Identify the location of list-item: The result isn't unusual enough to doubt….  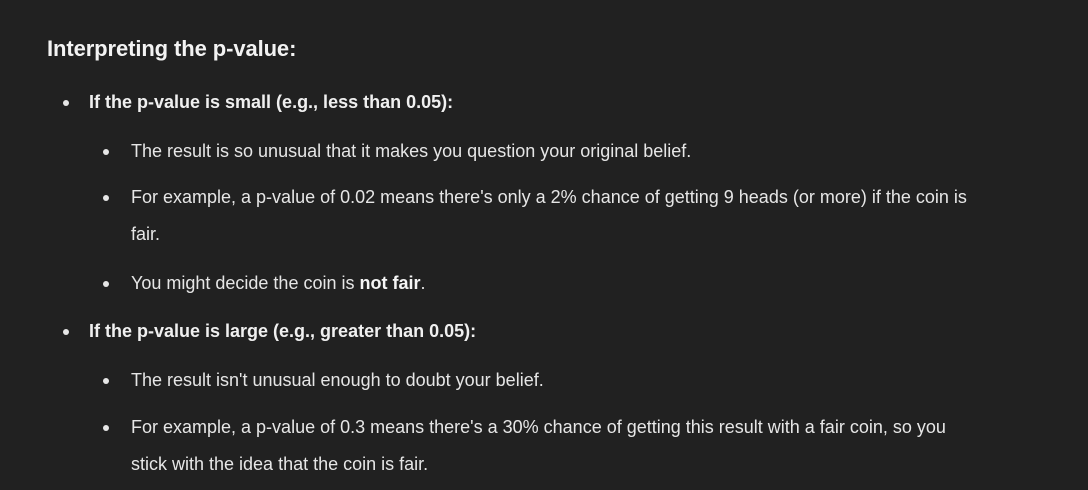
(537, 380).